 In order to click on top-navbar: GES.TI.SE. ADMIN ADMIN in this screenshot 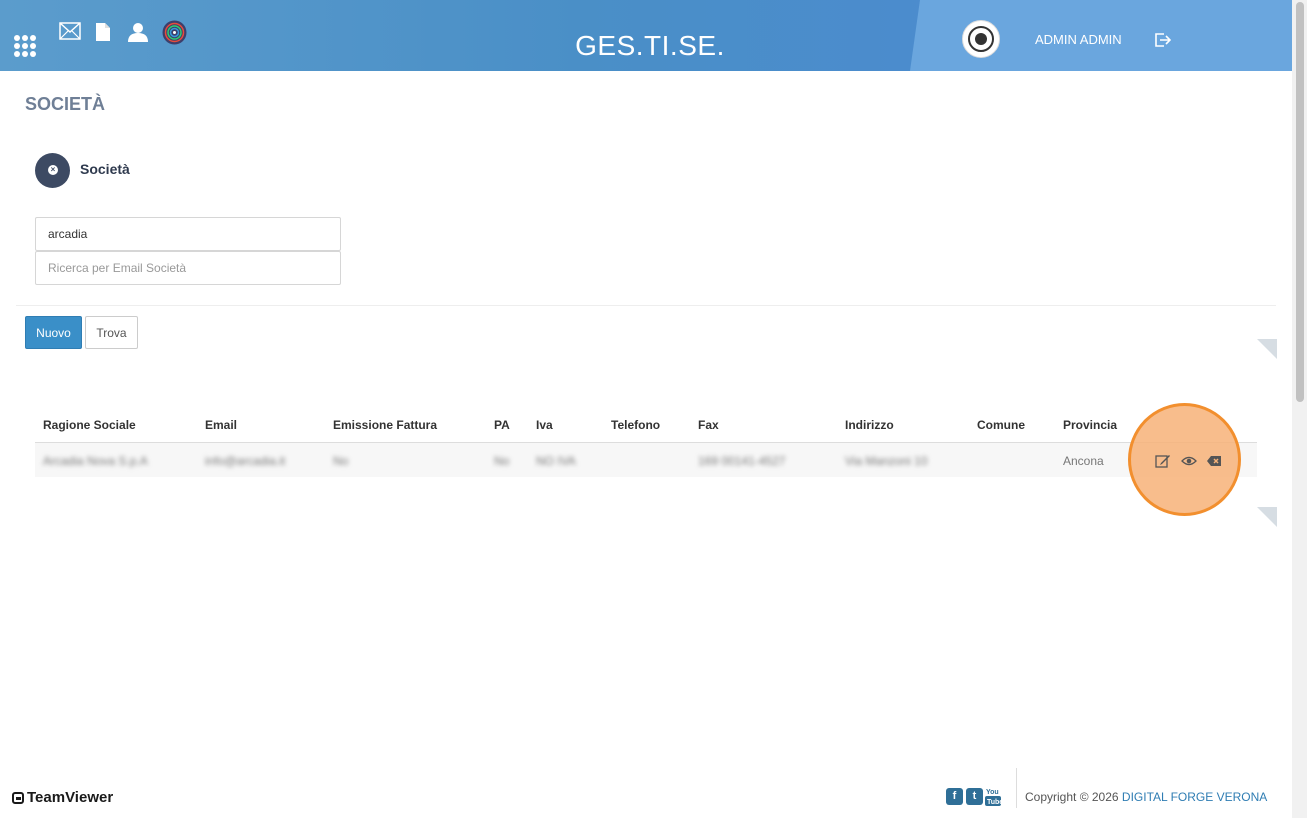, I will do `click(646, 35)`.